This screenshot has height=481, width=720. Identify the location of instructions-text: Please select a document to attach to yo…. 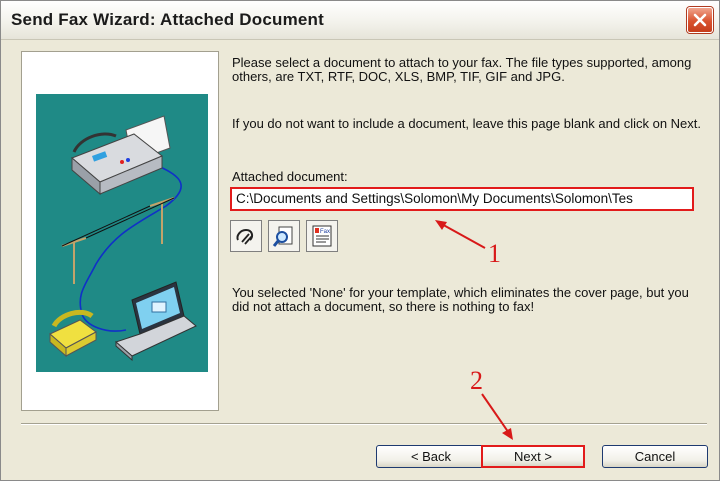
(462, 69).